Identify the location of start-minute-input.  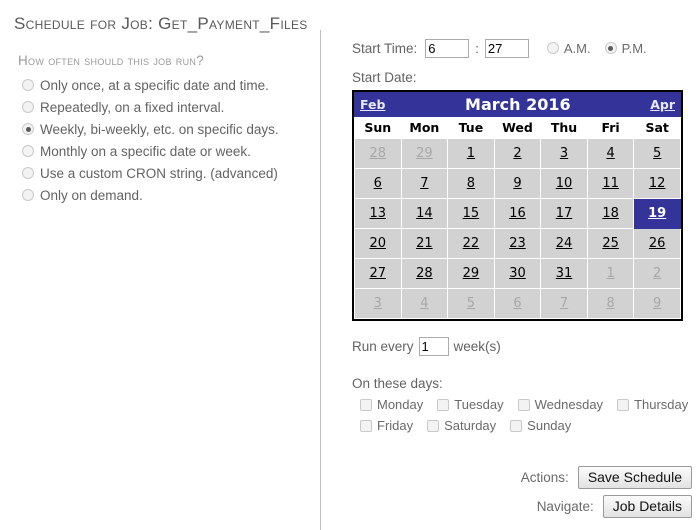
(506, 48).